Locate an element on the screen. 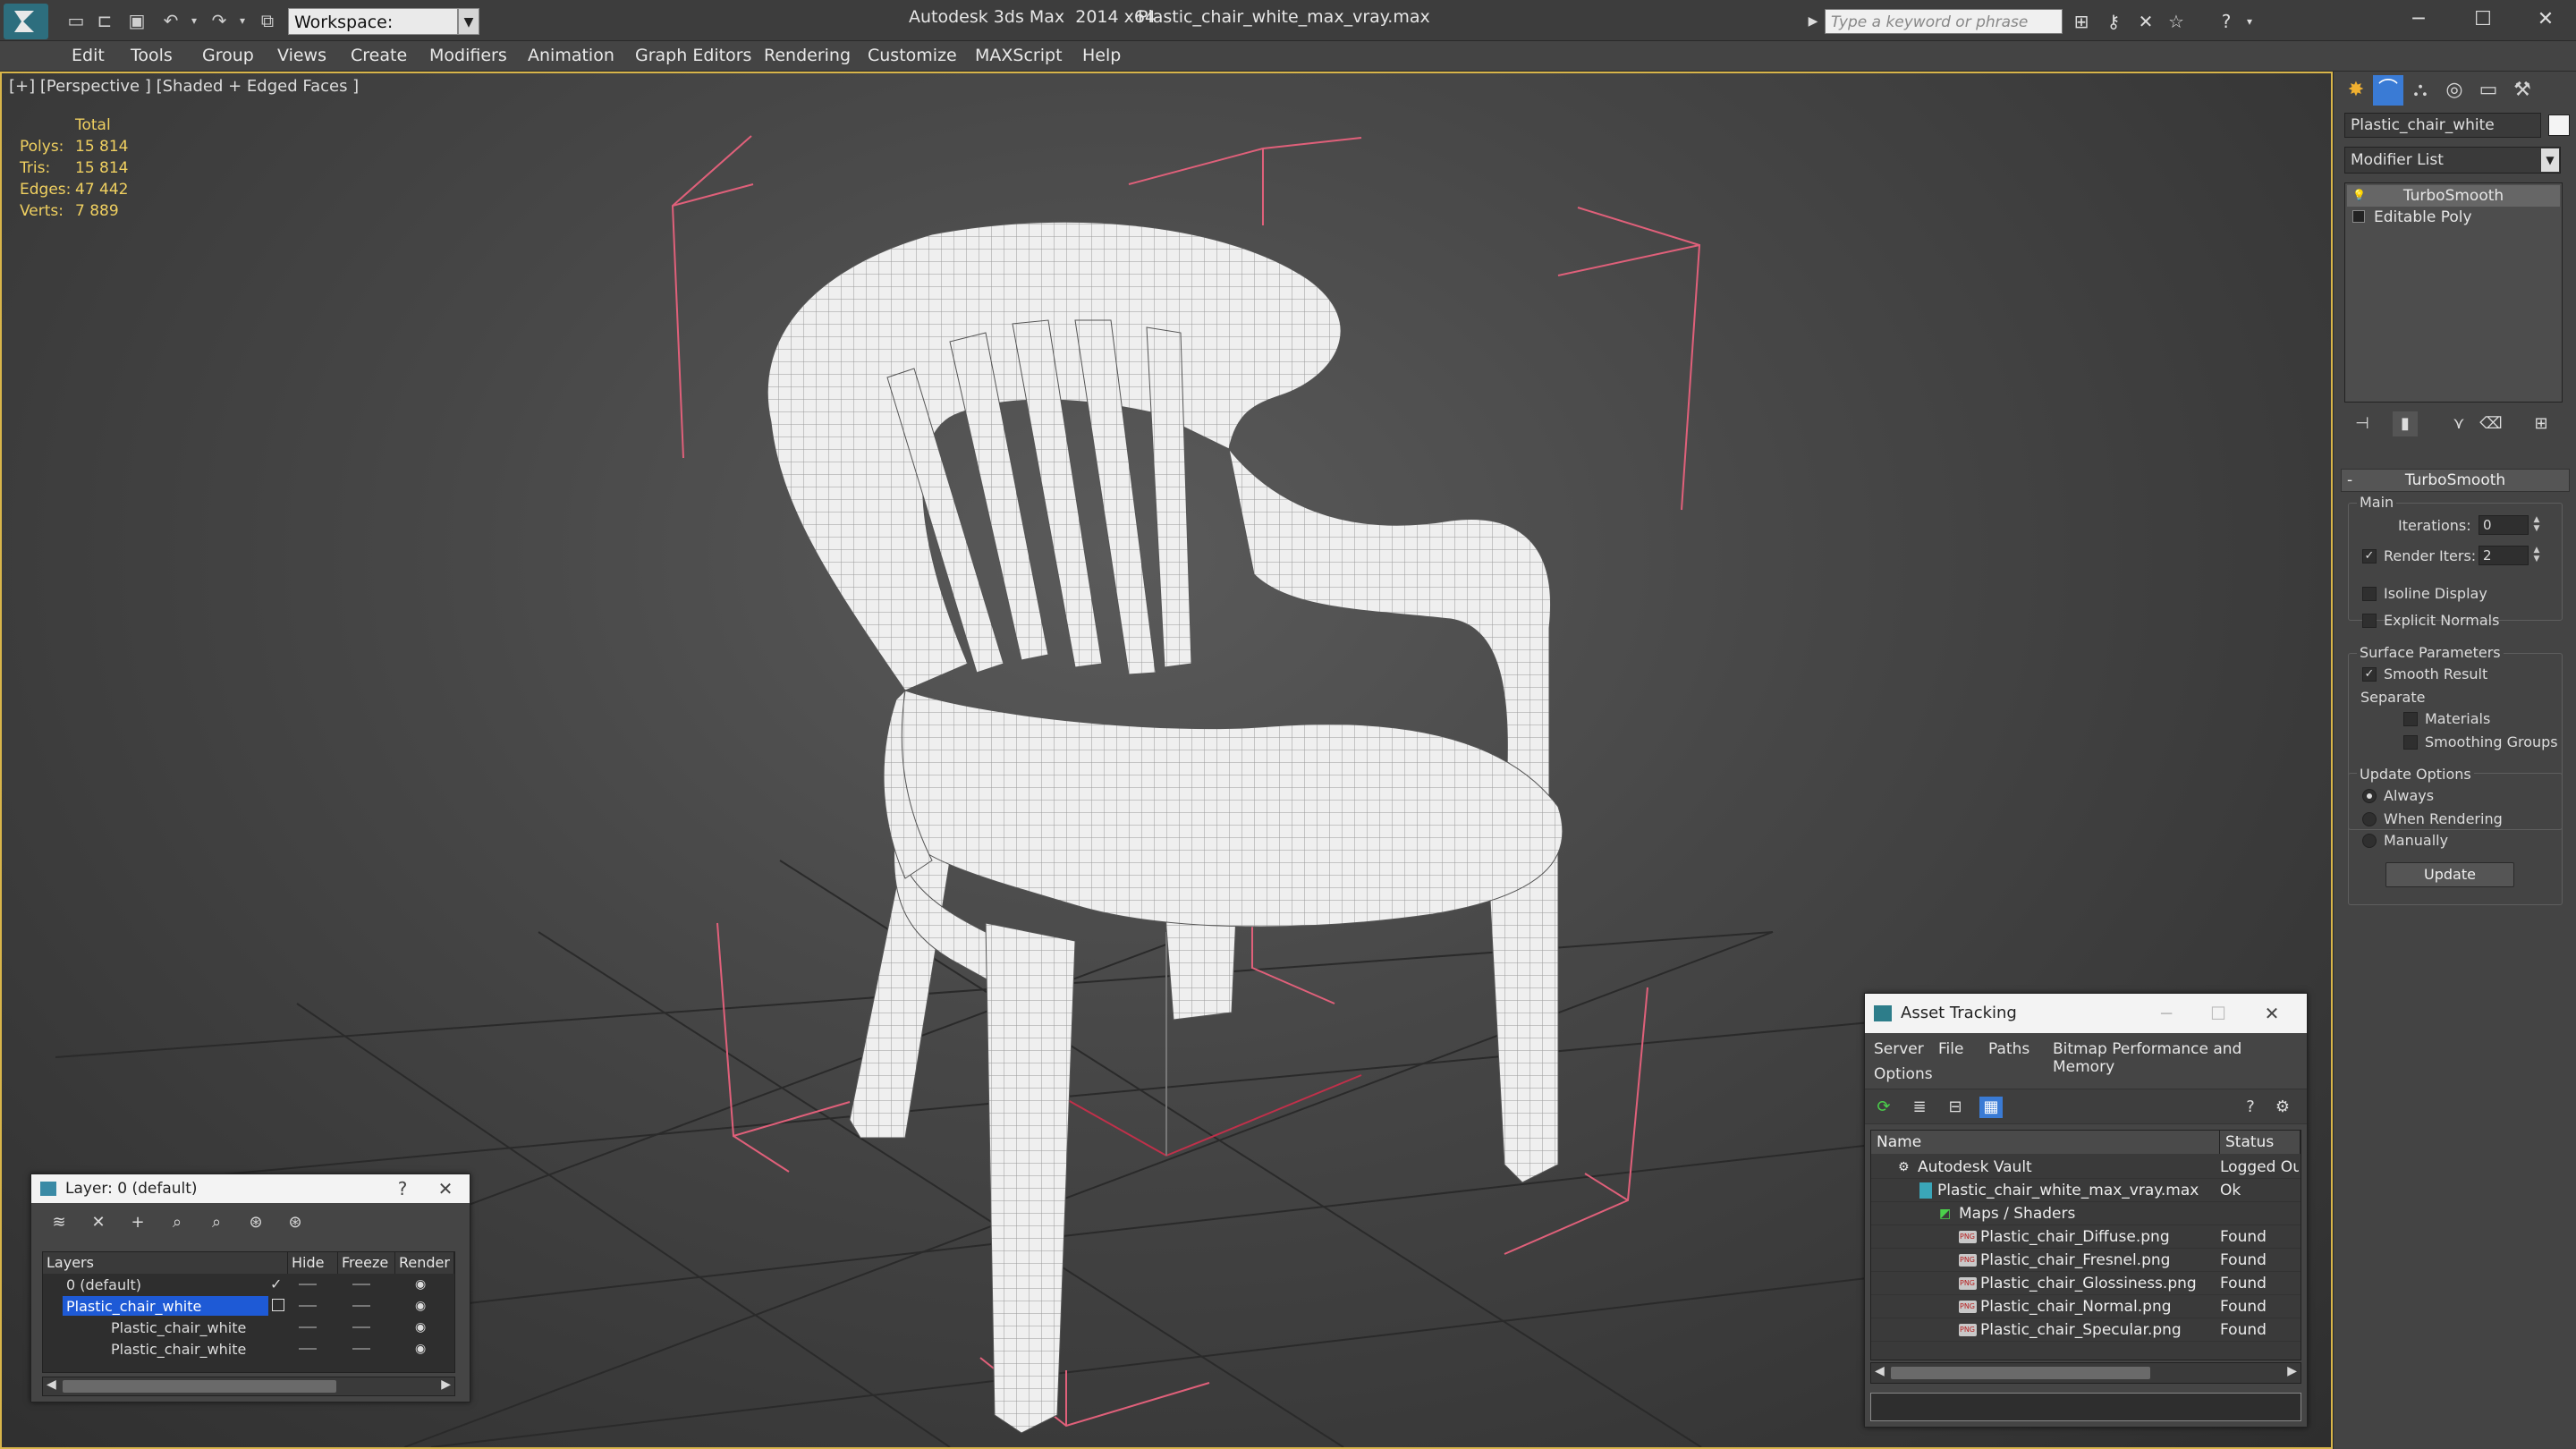 The image size is (2576, 1449). menu-animation: Animation is located at coordinates (571, 55).